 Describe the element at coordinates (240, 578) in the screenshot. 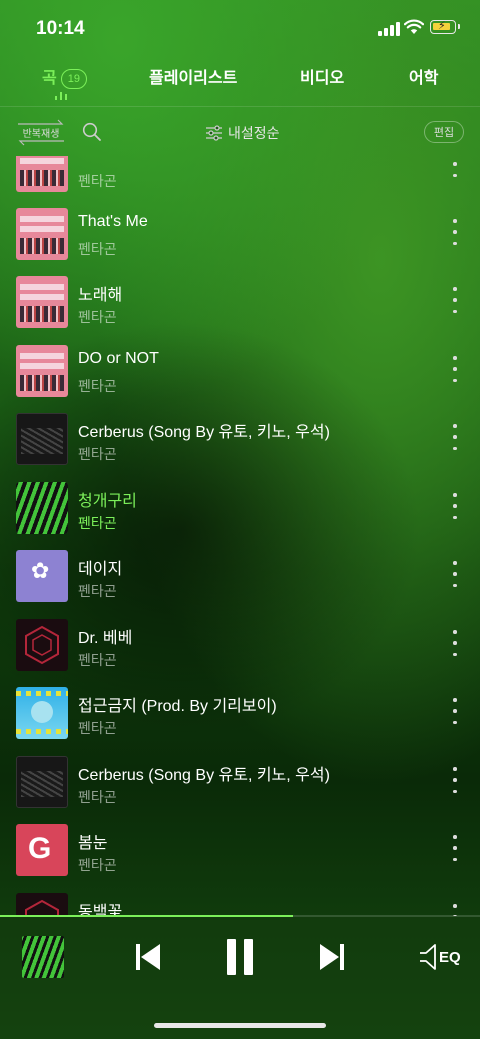

I see `song-row: ✿ 데이지 펜타곤` at that location.